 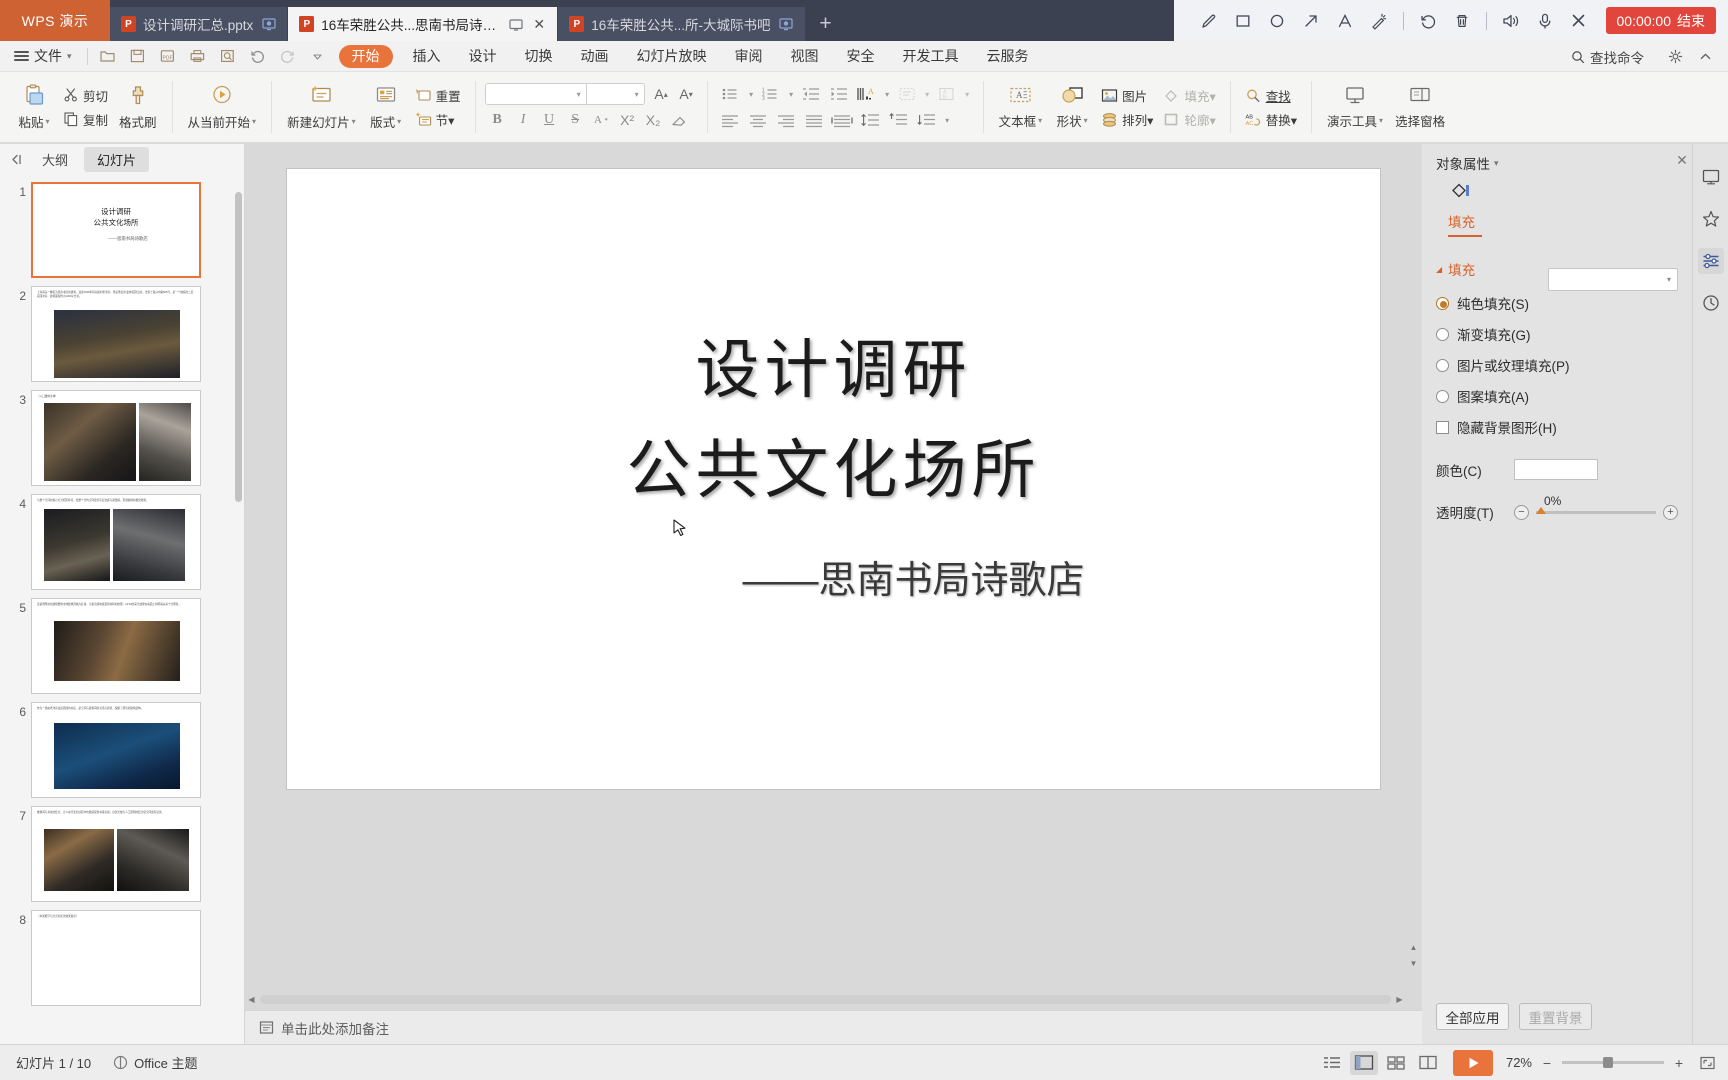 What do you see at coordinates (1462, 20) in the screenshot?
I see `trash-icon` at bounding box center [1462, 20].